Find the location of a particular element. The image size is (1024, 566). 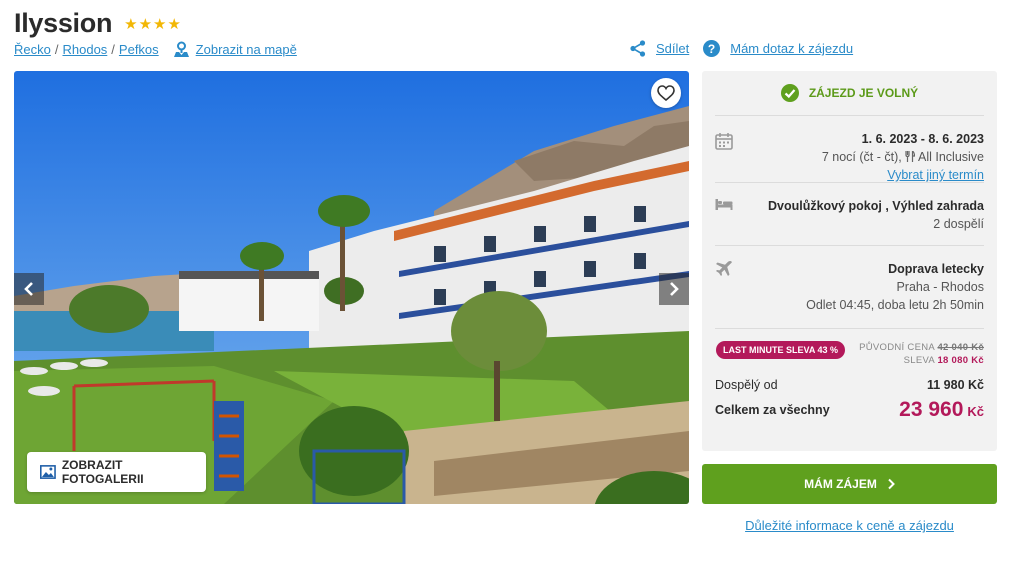

original-price-value: 42 040 Kč is located at coordinates (960, 347).